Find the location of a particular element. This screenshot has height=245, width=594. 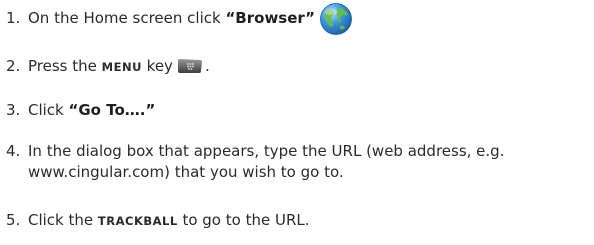

menu-key-label: MENU is located at coordinates (121, 67).